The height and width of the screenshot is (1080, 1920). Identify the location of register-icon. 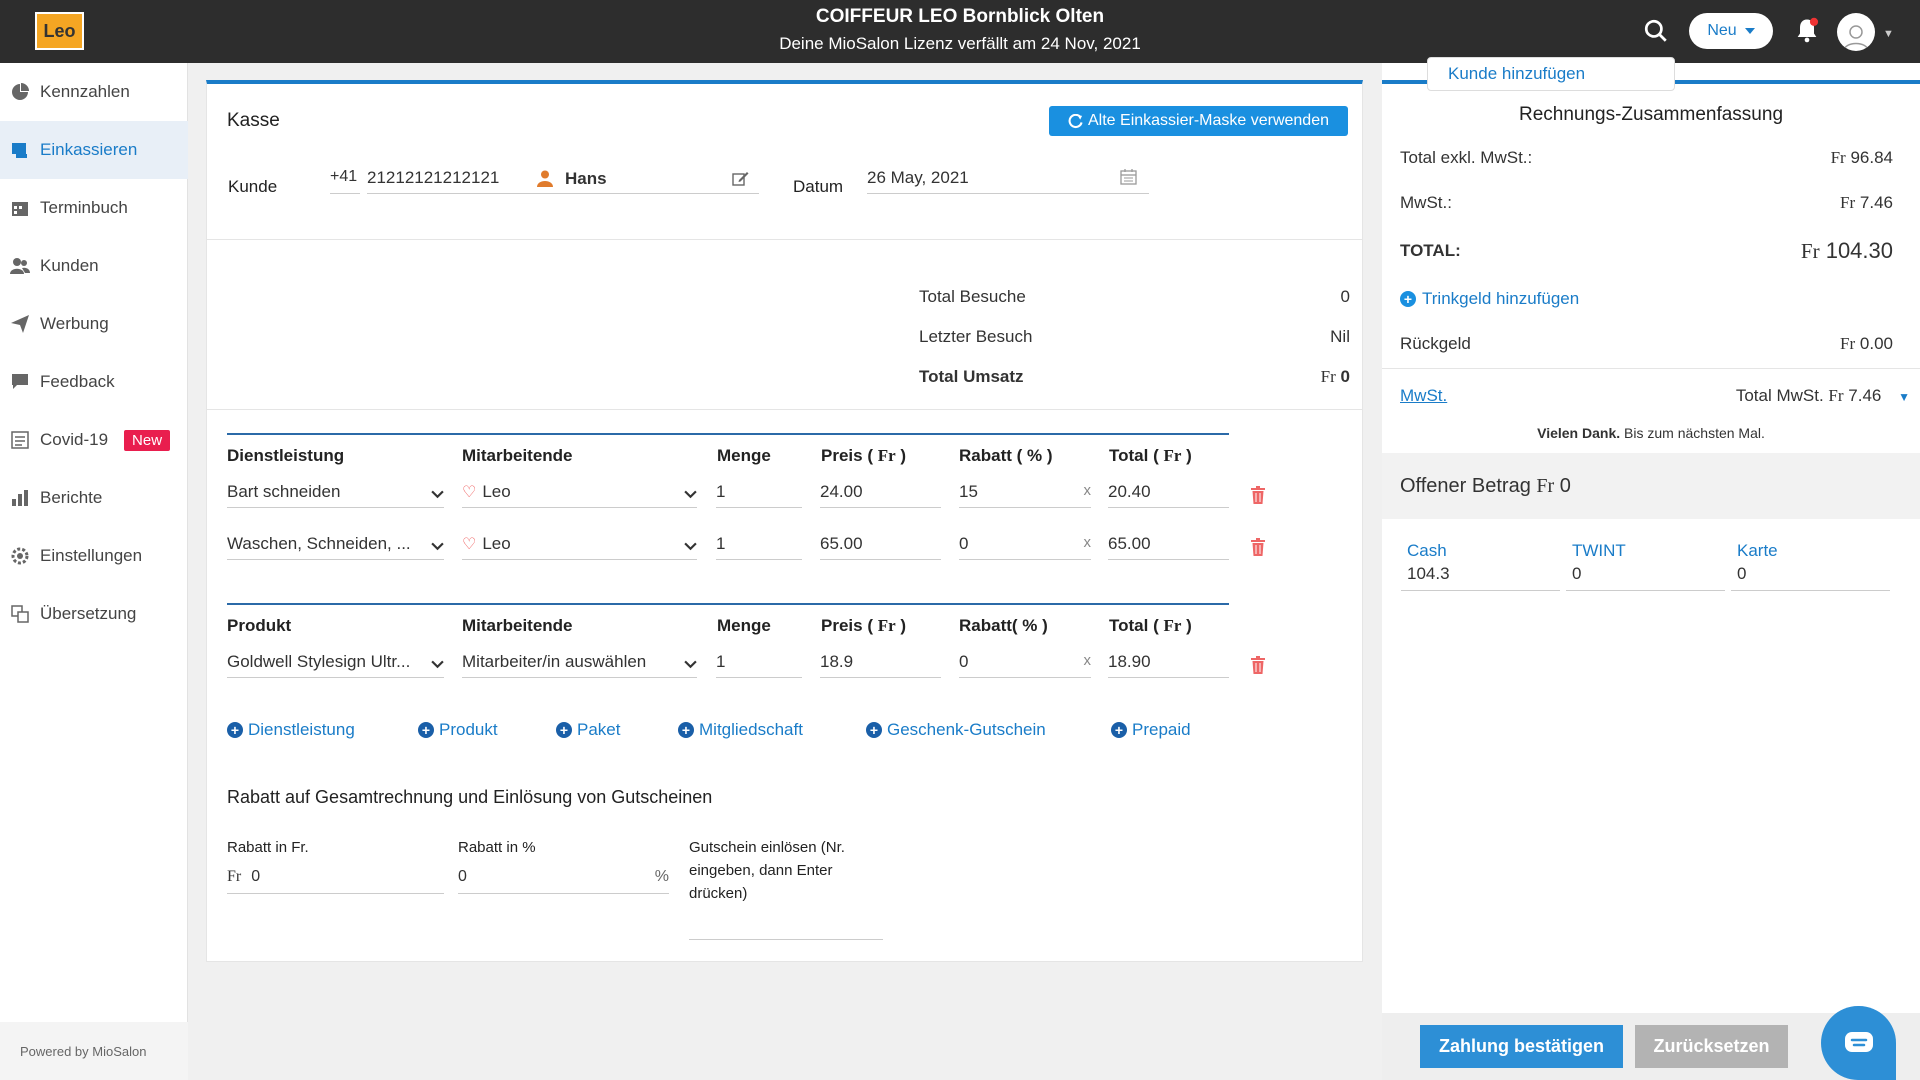
(20, 150).